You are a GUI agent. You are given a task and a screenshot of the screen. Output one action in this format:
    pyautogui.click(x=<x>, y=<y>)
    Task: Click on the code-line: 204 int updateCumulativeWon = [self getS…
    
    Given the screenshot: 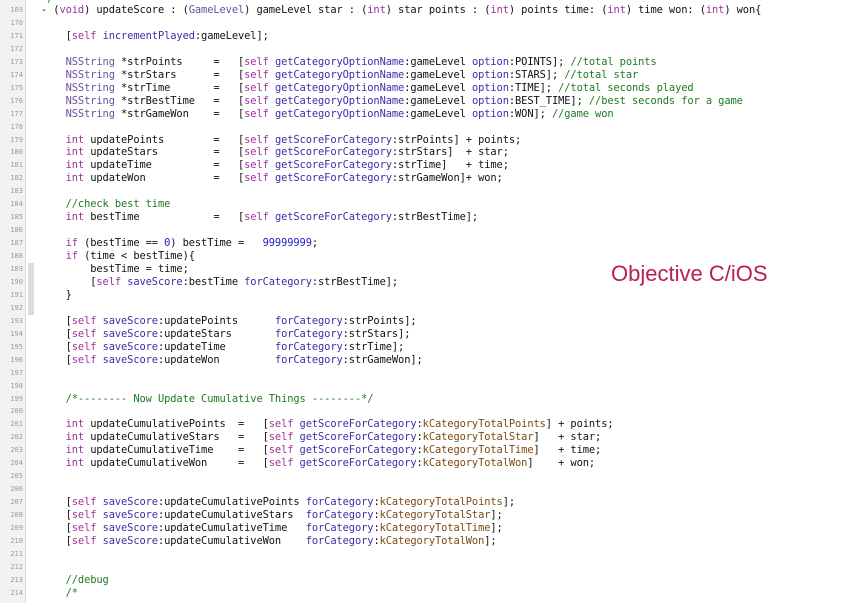 What is the action you would take?
    pyautogui.click(x=425, y=463)
    